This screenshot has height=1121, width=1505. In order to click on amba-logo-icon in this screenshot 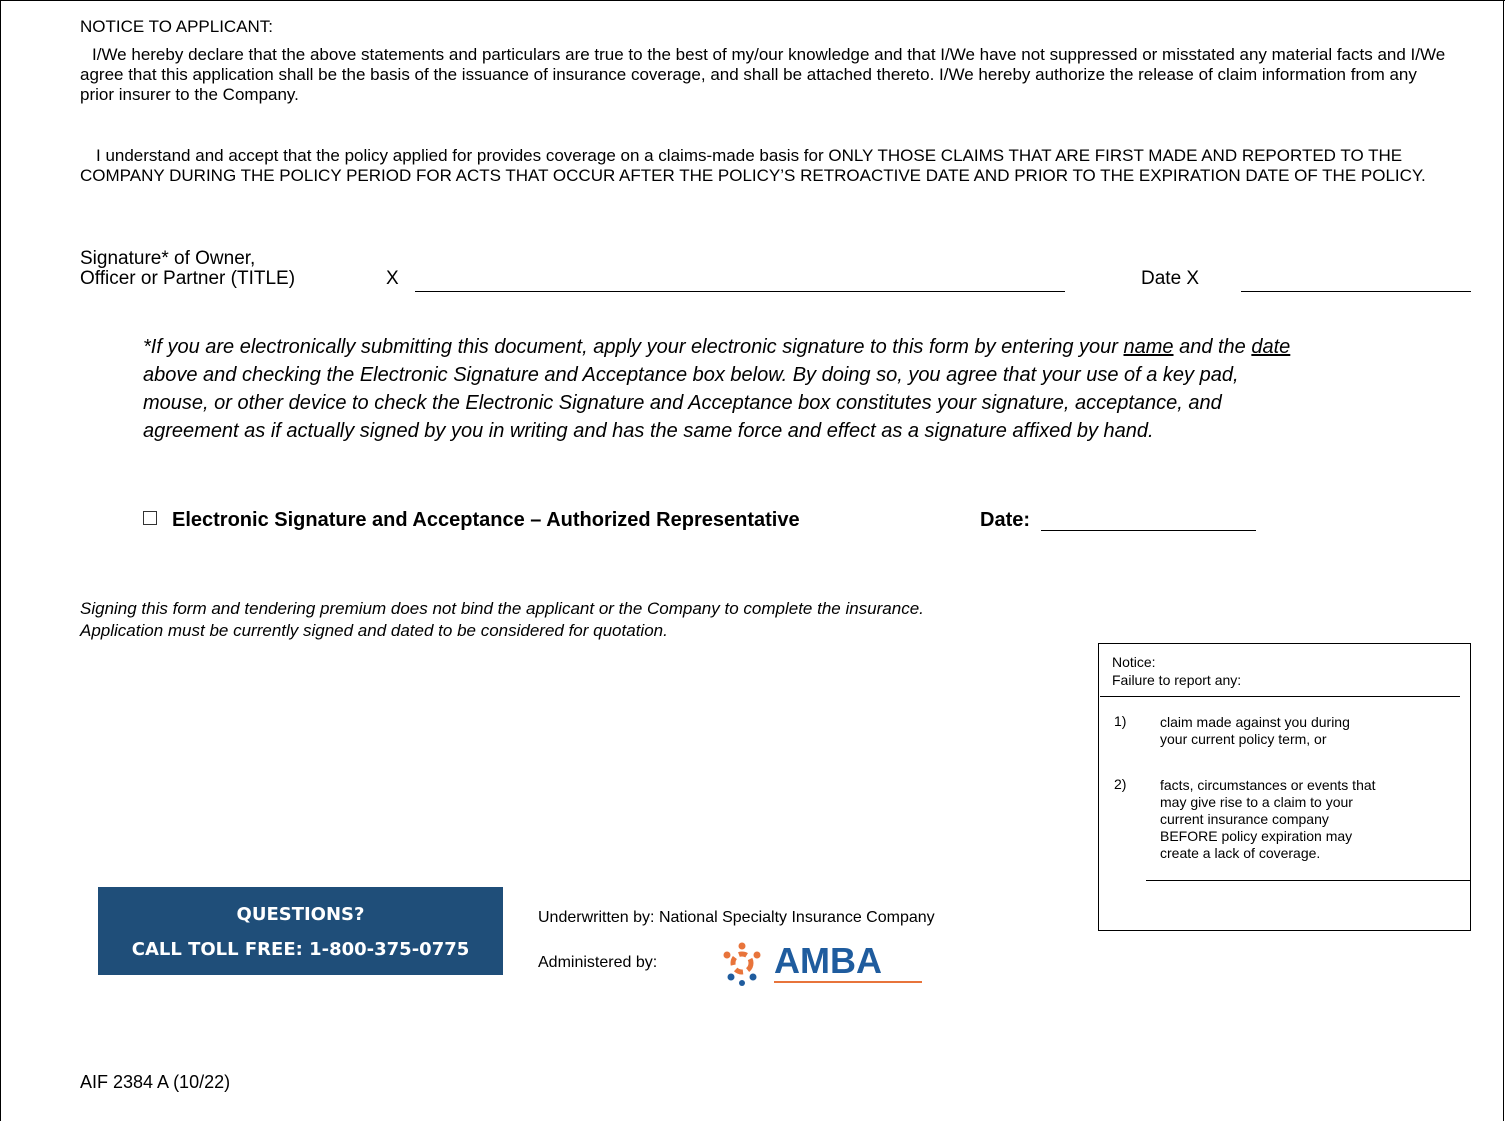, I will do `click(742, 964)`.